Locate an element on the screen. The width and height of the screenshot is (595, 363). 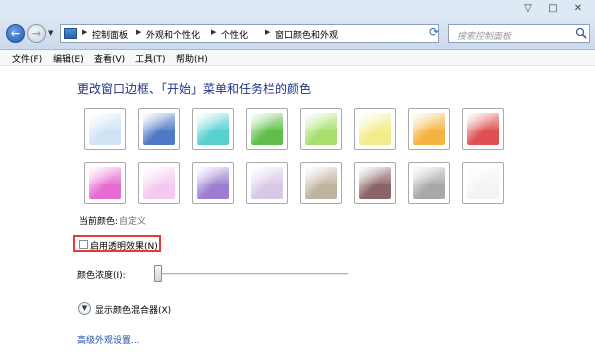
menu-edit: 编辑(E) is located at coordinates (68, 58).